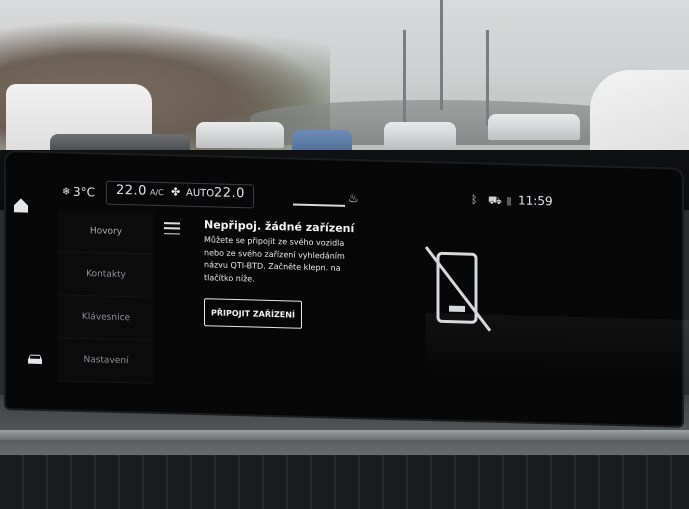 The width and height of the screenshot is (689, 509). I want to click on bluetooth-icon: ᛒ, so click(474, 200).